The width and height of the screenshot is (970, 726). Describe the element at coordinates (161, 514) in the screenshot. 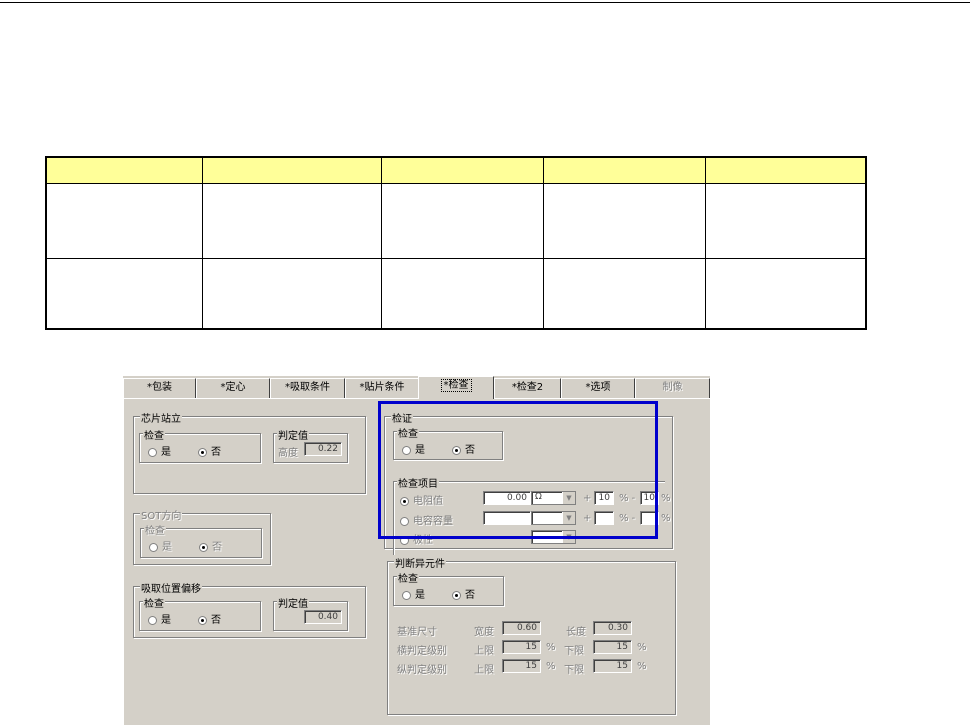

I see `group-title: SOT方向` at that location.